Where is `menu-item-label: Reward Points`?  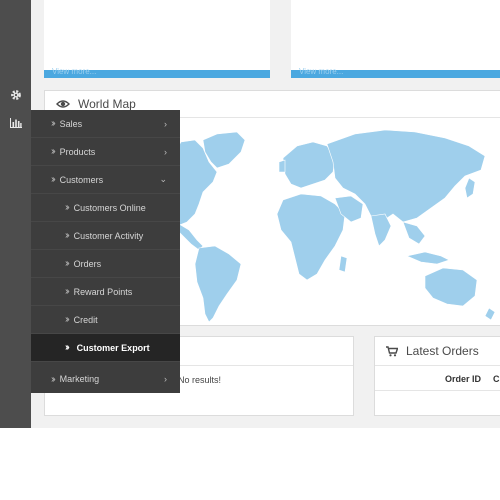 menu-item-label: Reward Points is located at coordinates (103, 291).